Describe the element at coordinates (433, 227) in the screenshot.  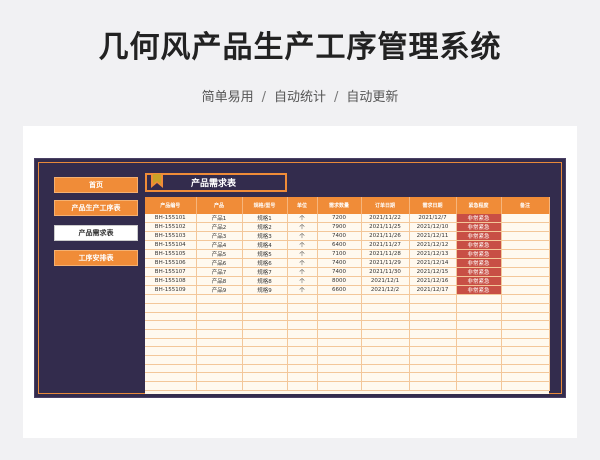
I see `table-cell: 2021/12/10` at that location.